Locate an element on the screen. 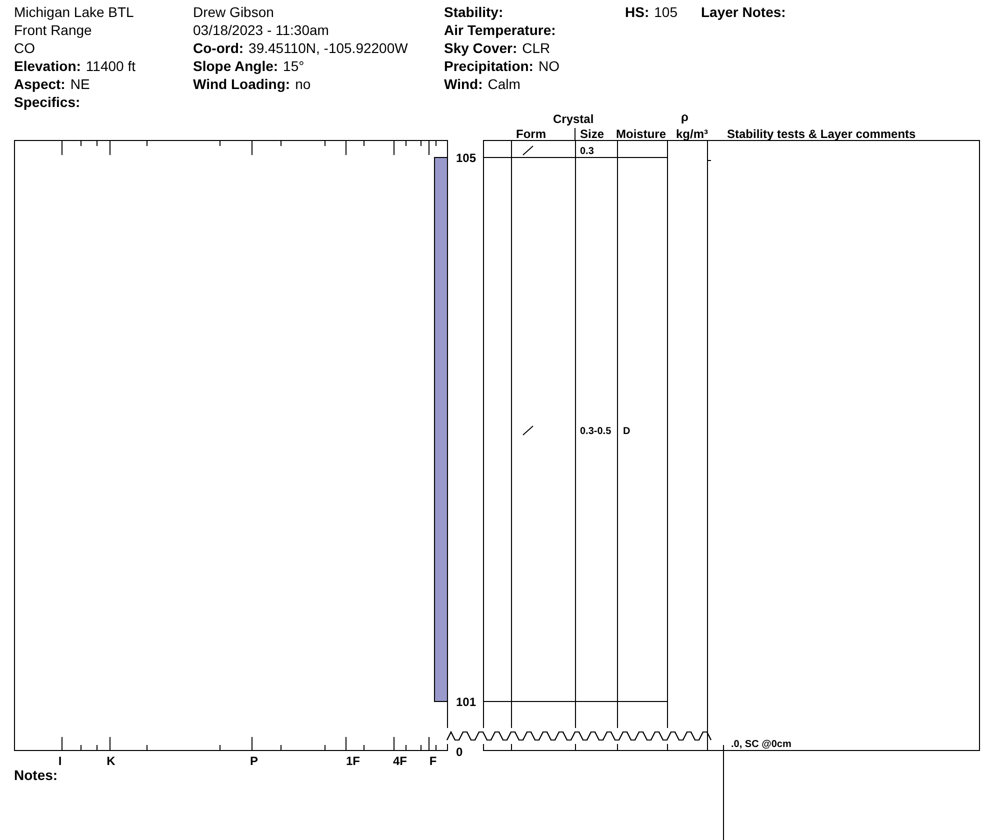 This screenshot has height=840, width=994. height-label: 101 is located at coordinates (466, 702).